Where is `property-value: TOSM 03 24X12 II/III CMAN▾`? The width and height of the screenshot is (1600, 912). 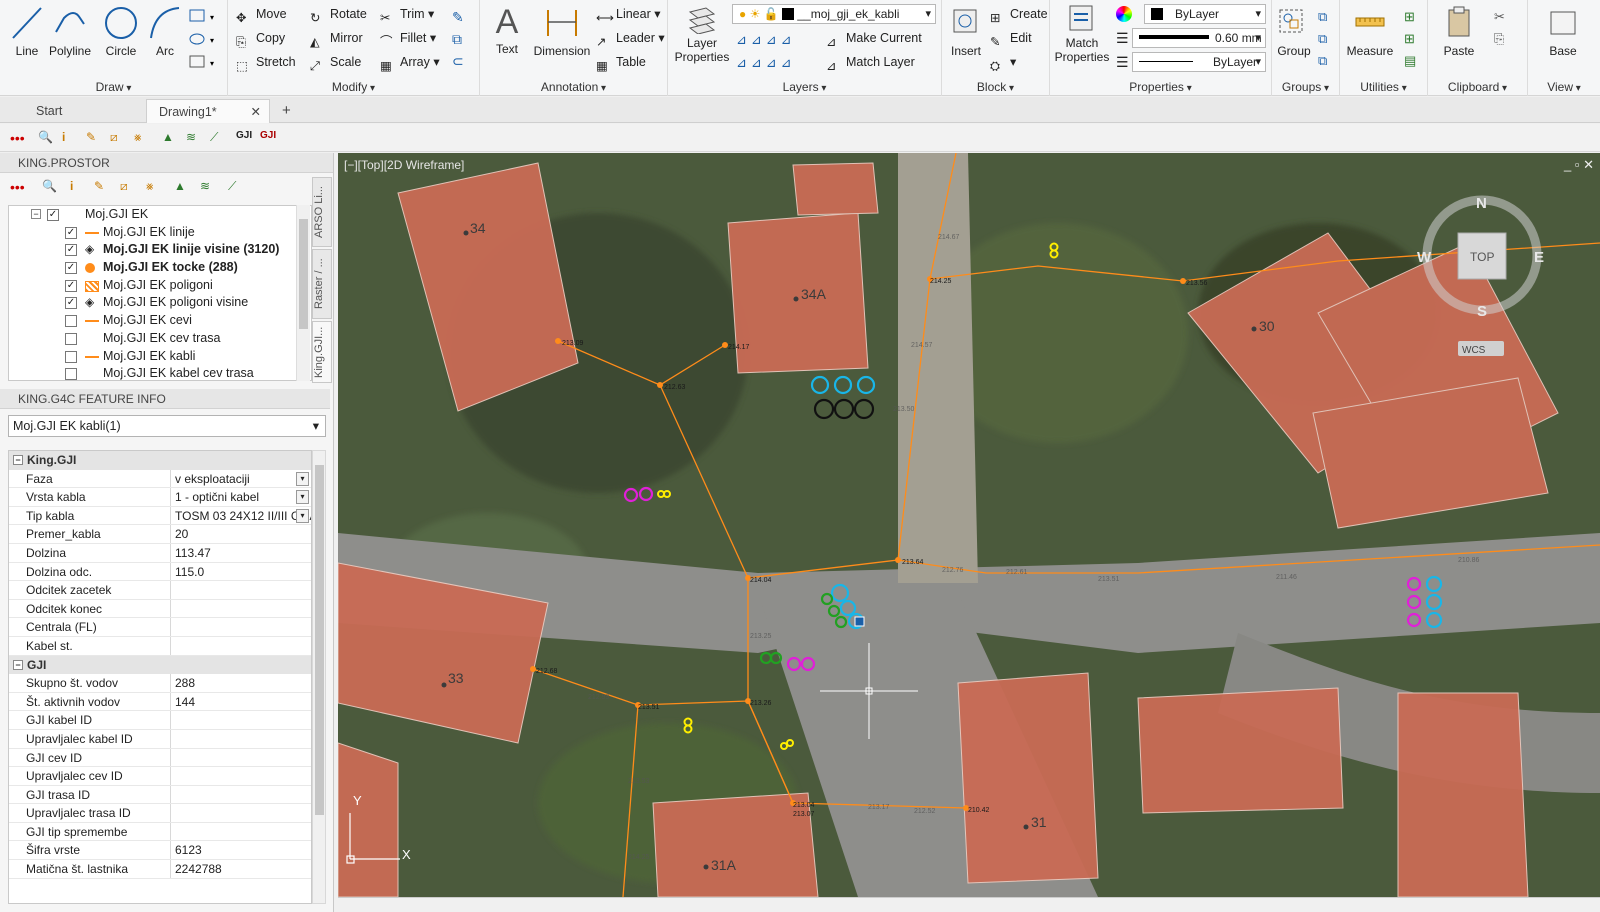
property-value: TOSM 03 24X12 II/III CMAN▾ is located at coordinates (241, 516).